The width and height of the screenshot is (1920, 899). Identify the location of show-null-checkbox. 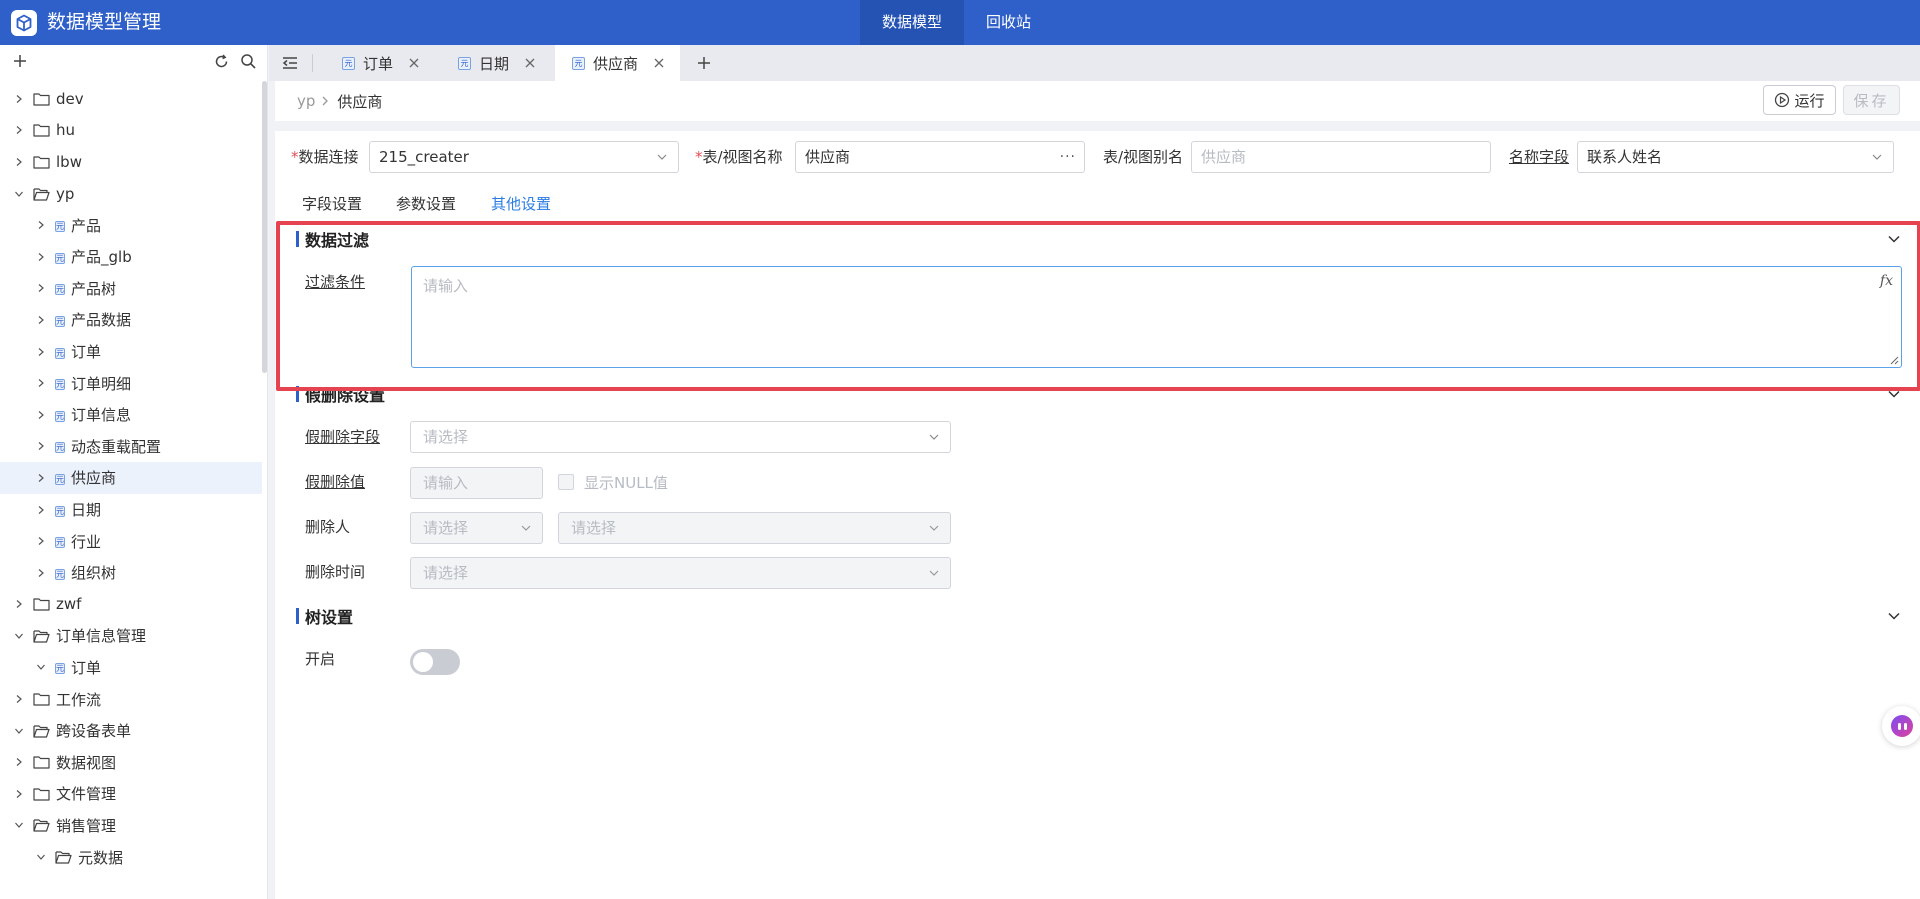
(566, 482).